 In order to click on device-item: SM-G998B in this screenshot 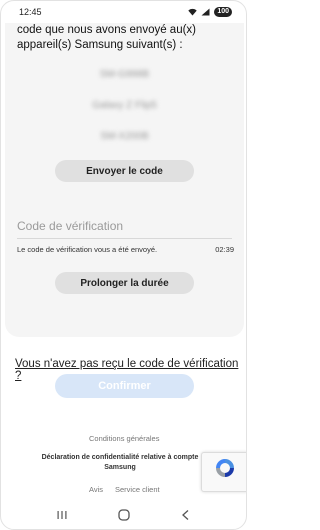, I will do `click(124, 74)`.